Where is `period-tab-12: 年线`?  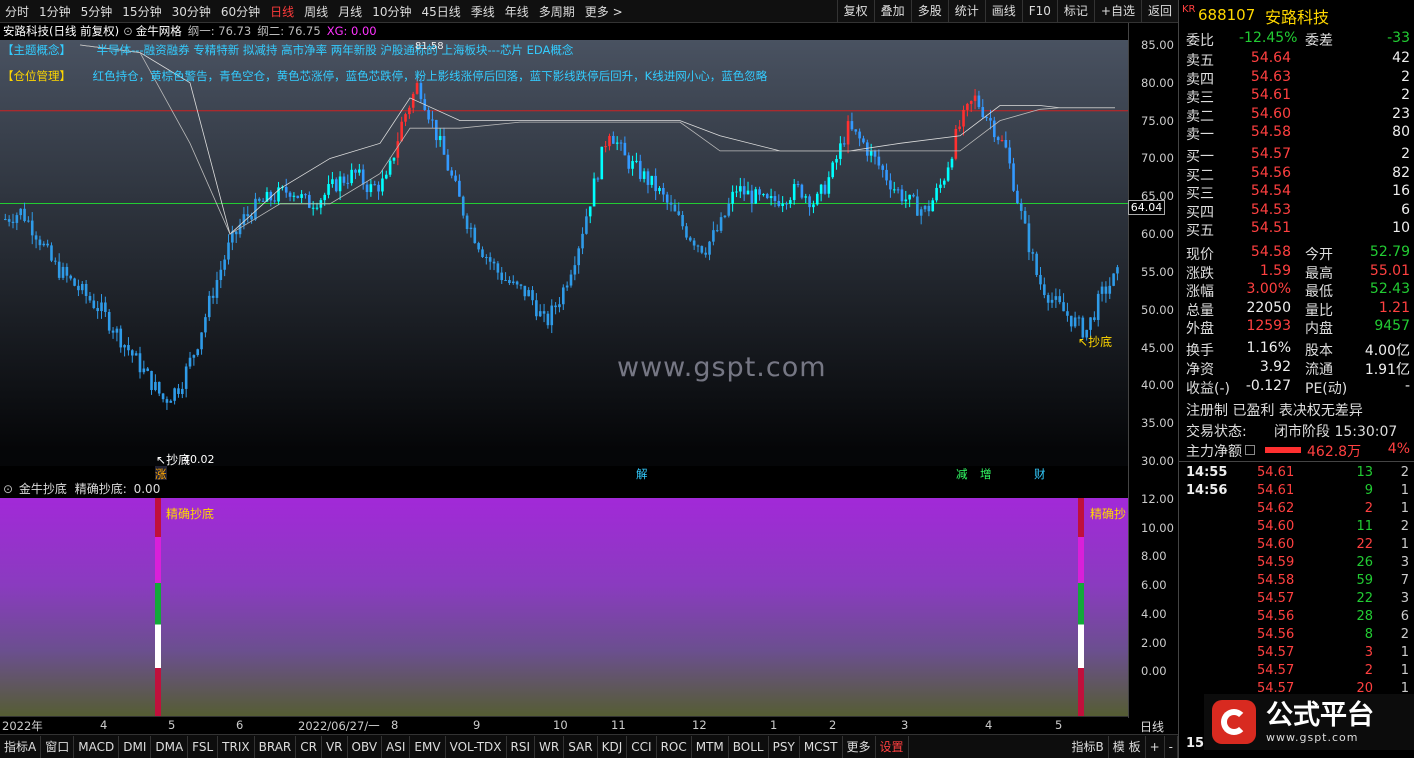
period-tab-12: 年线 is located at coordinates (517, 11).